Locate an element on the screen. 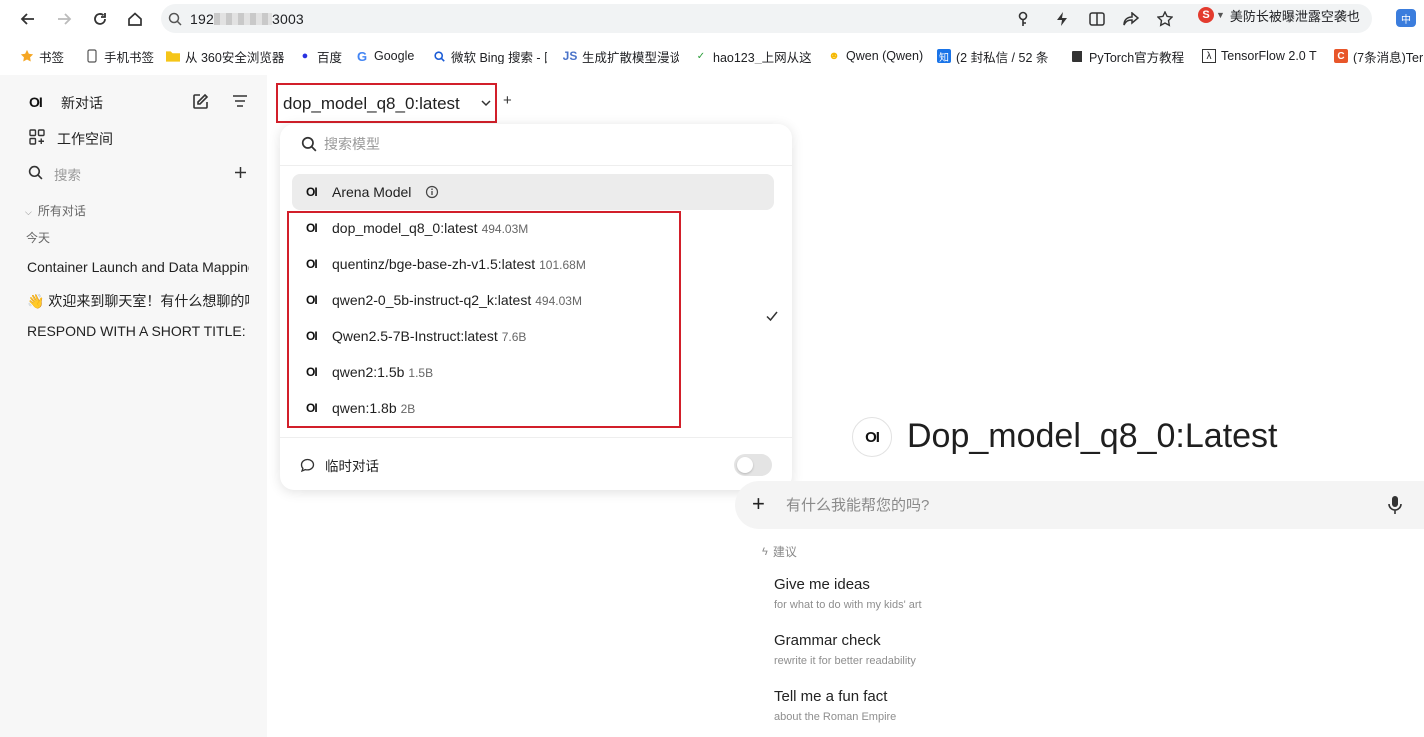 The image size is (1424, 737). model-size: 101.68M is located at coordinates (562, 265).